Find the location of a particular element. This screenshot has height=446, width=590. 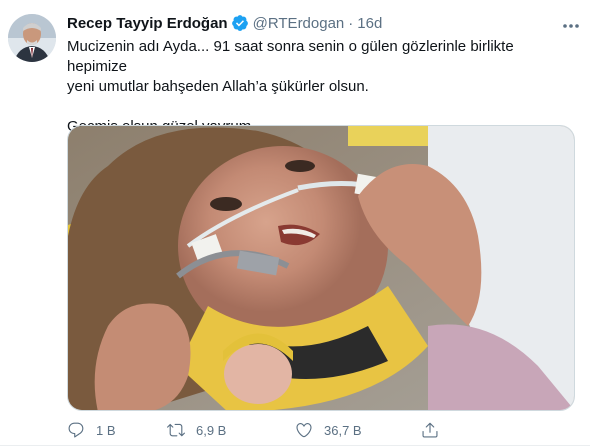

retweet-icon is located at coordinates (176, 430).